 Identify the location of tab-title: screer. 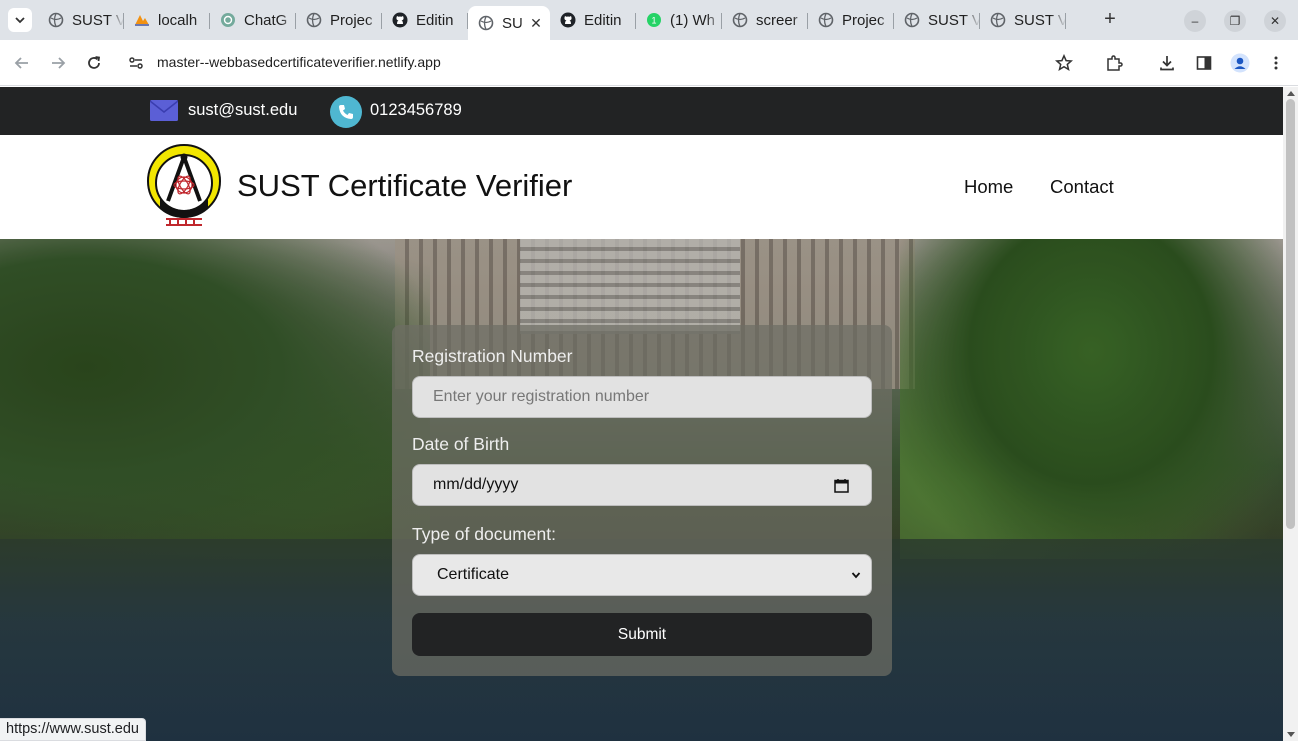
(777, 20).